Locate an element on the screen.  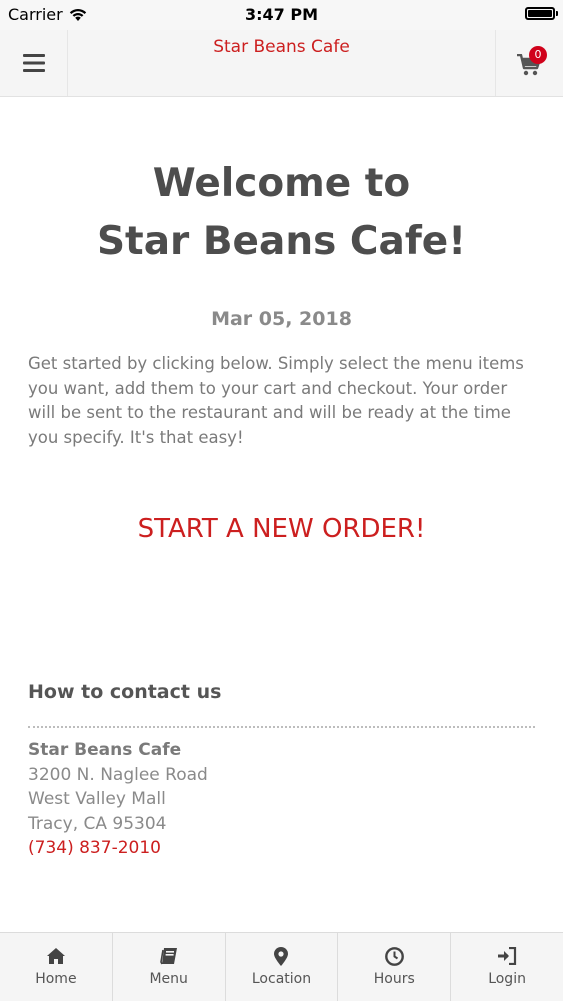
contact-phone-link: (734) 837-2010 is located at coordinates (118, 848).